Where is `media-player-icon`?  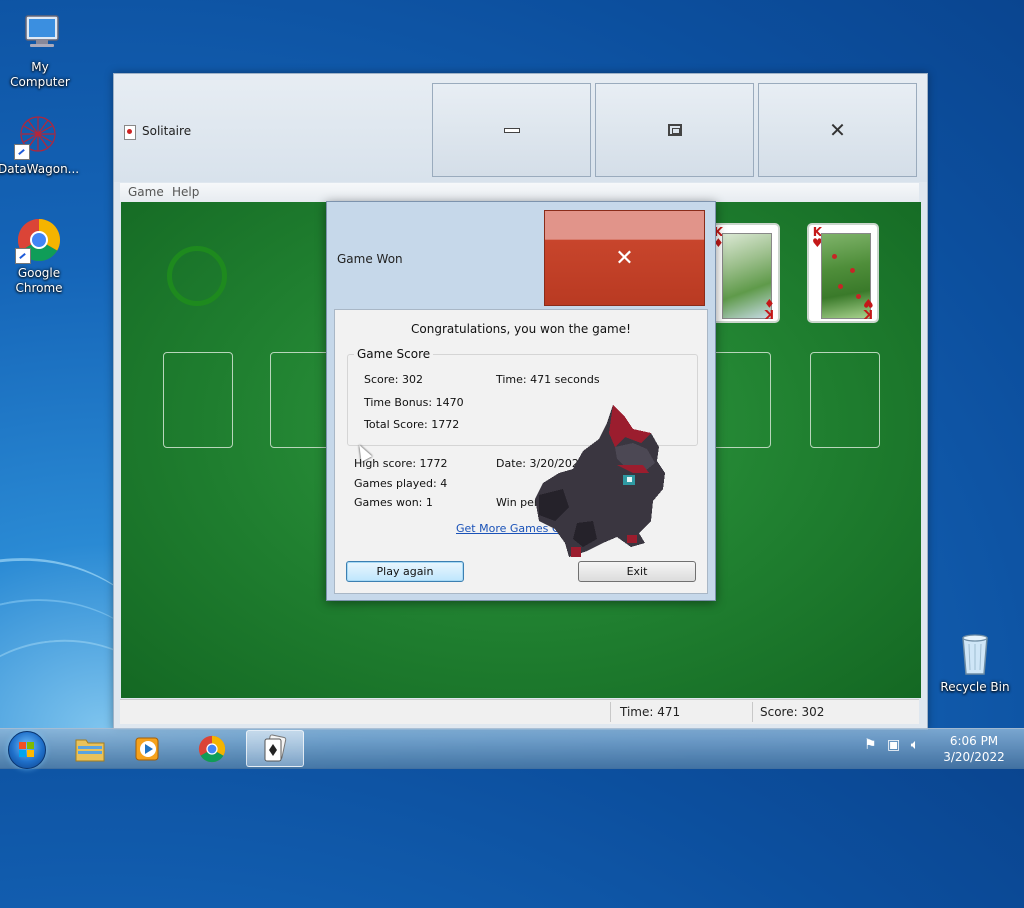
media-player-icon is located at coordinates (147, 748).